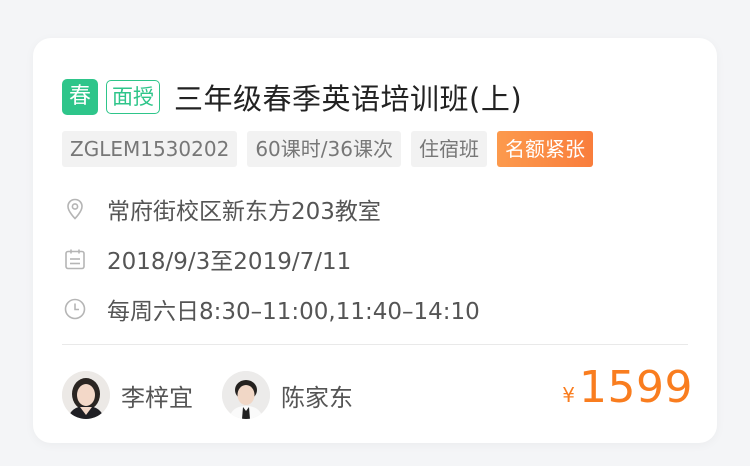 The image size is (750, 466). I want to click on dates-text: 2018/9/3至2019/7/11, so click(229, 262).